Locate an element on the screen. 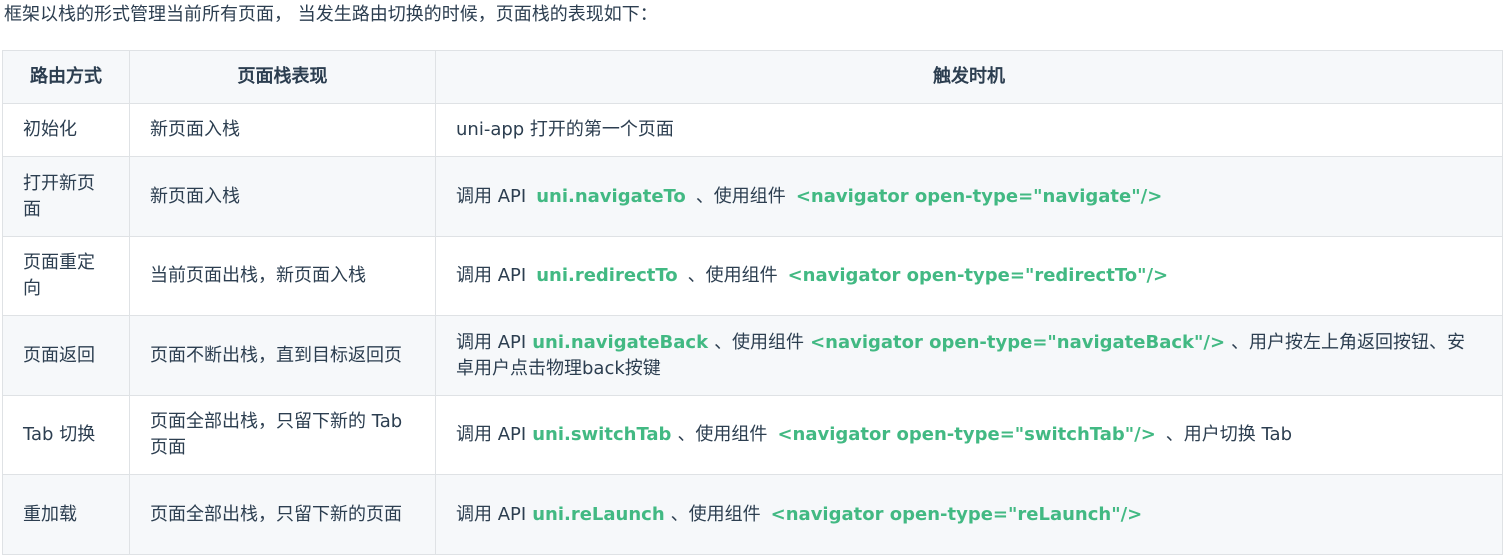  component-code: <navigator open-type="switchTab"/> is located at coordinates (966, 434).